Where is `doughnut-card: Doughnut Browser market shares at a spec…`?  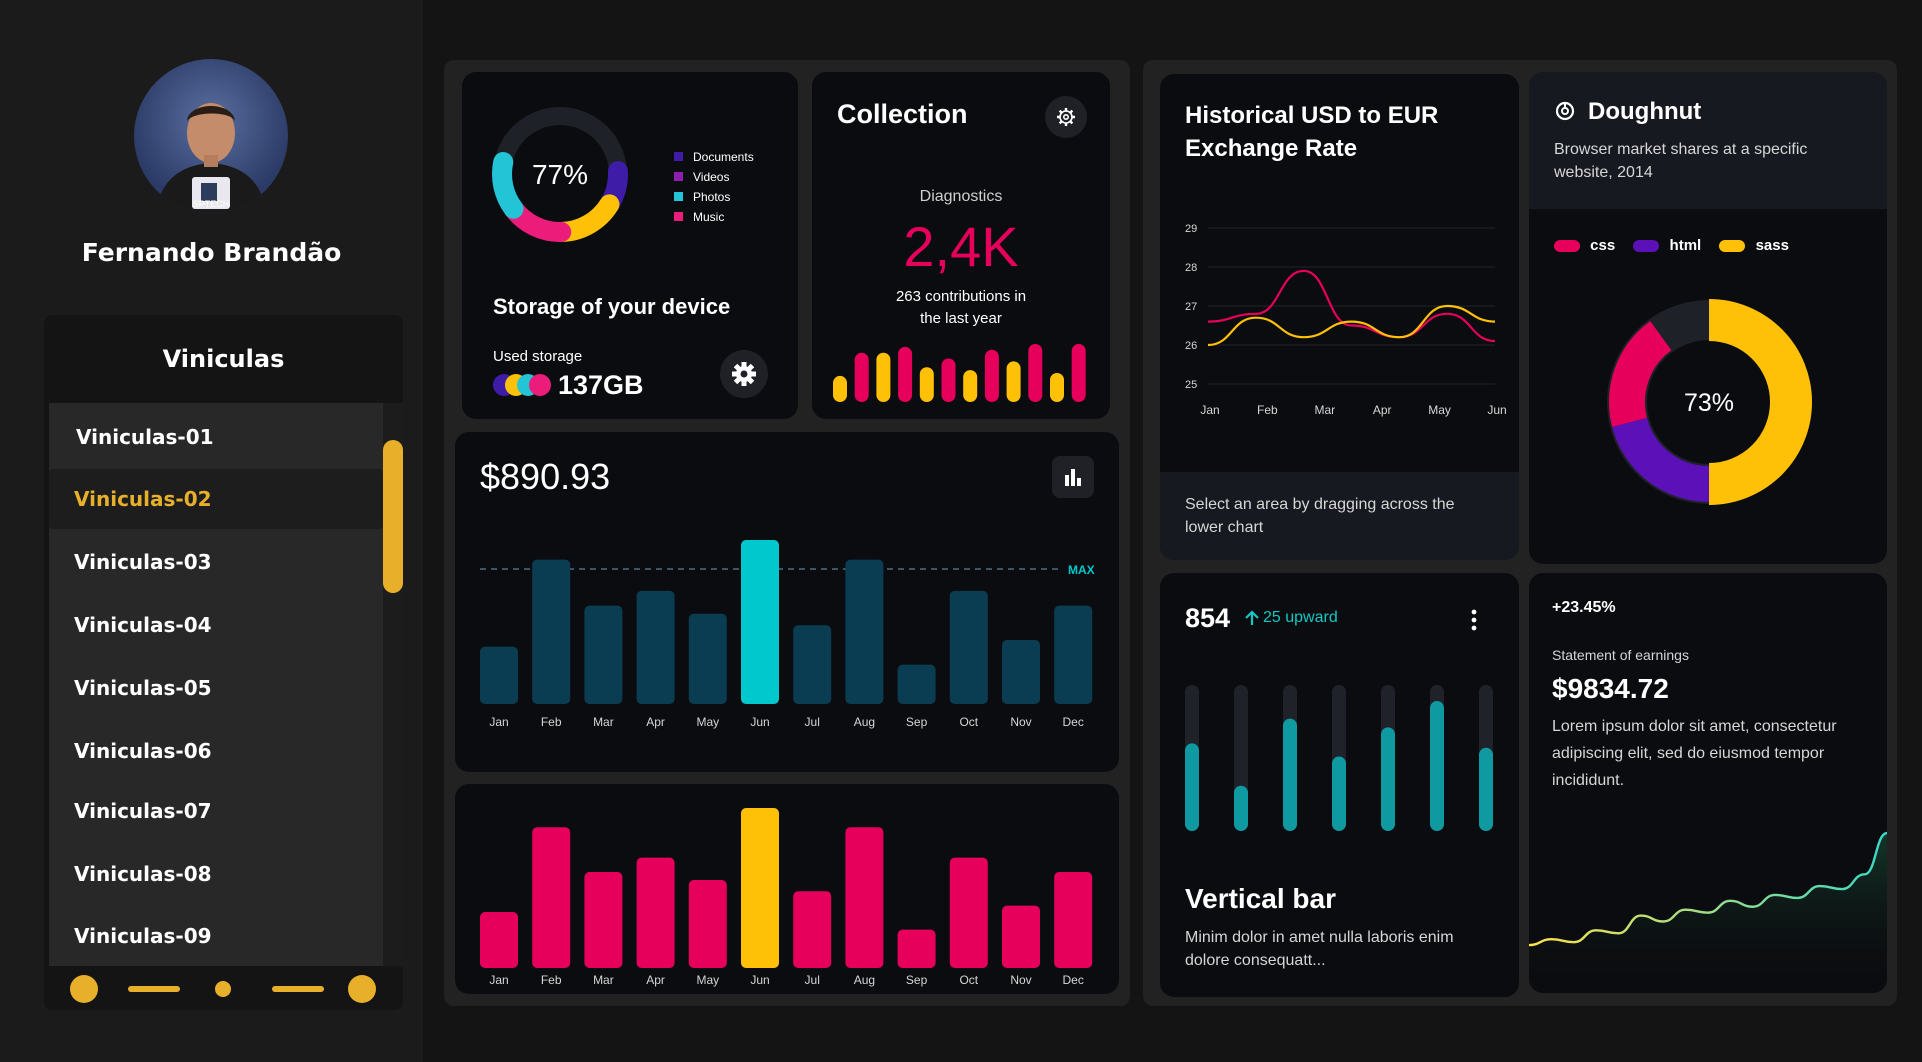
doughnut-card: Doughnut Browser market shares at a spec… is located at coordinates (1708, 318).